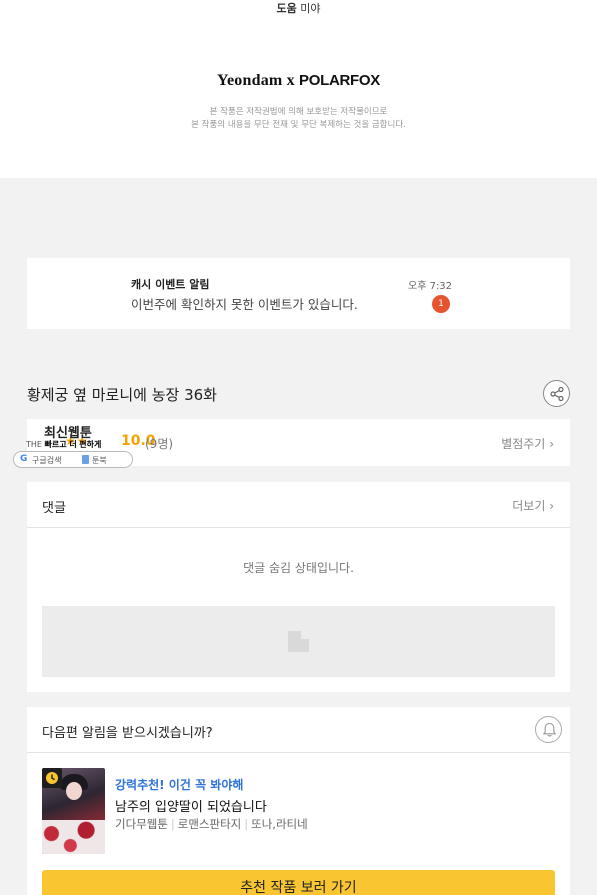 This screenshot has height=895, width=597. What do you see at coordinates (310, 8) in the screenshot?
I see `credit-person: 미야` at bounding box center [310, 8].